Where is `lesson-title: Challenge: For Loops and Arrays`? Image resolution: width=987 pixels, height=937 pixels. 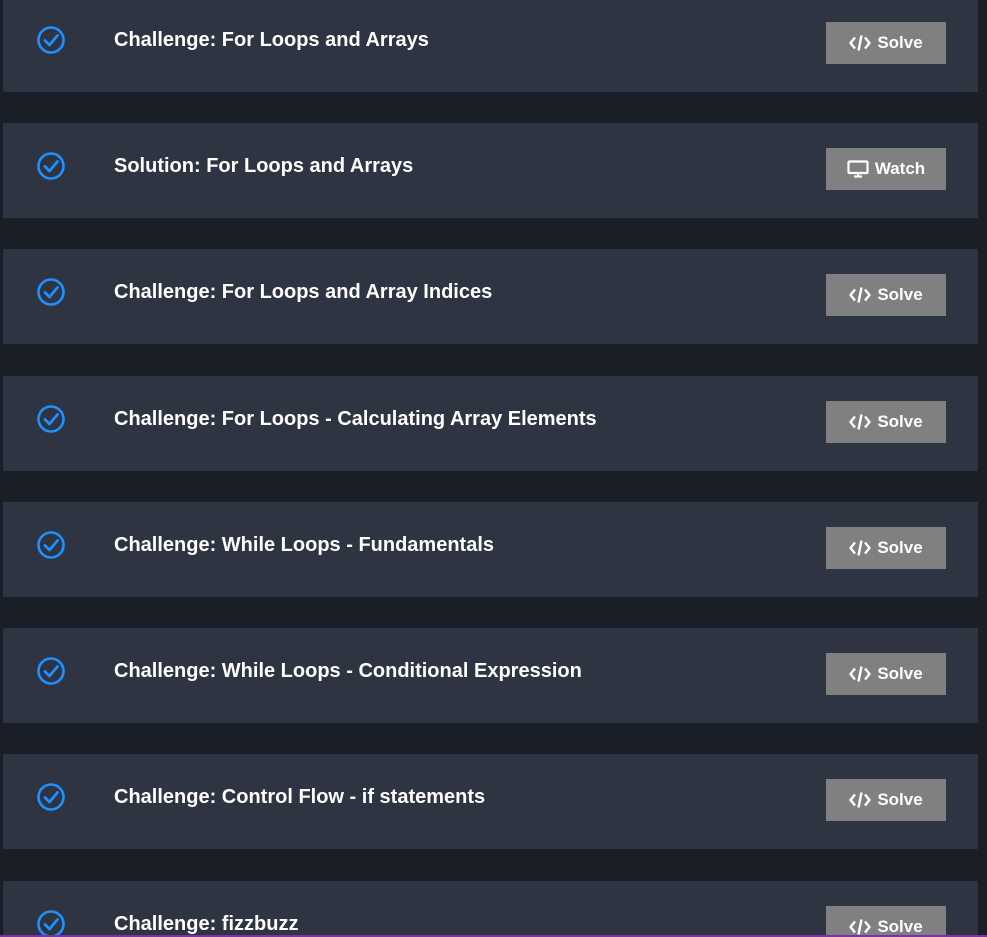 lesson-title: Challenge: For Loops and Arrays is located at coordinates (271, 40).